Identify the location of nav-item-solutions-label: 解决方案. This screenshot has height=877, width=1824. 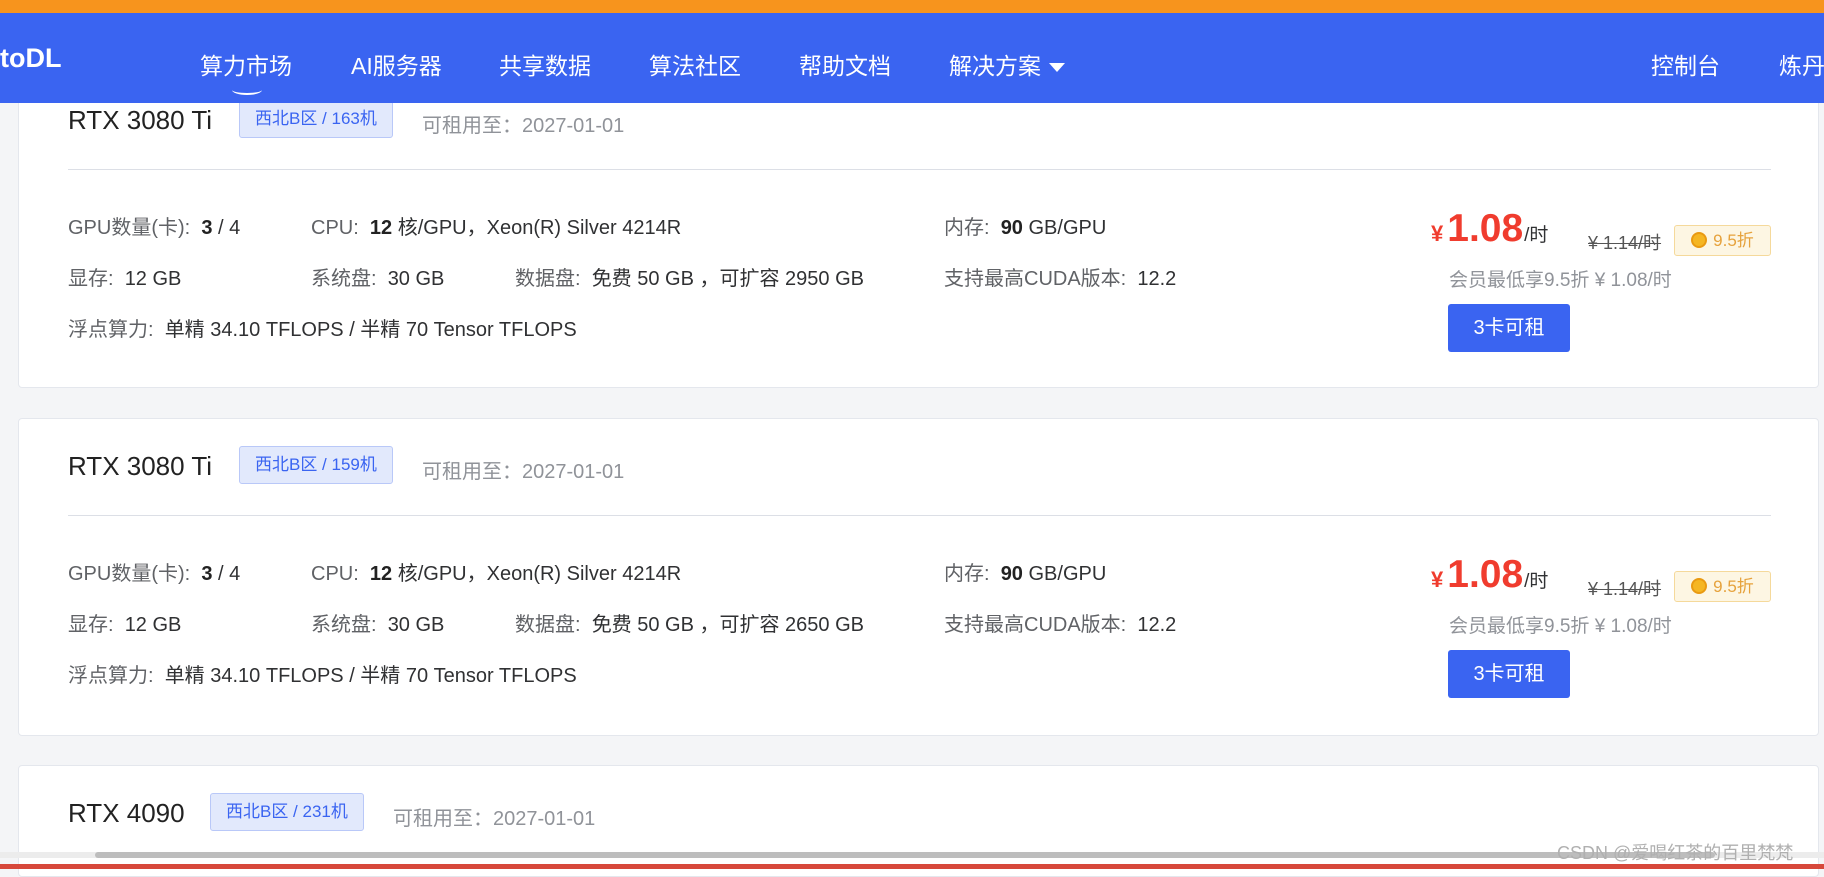
(995, 66).